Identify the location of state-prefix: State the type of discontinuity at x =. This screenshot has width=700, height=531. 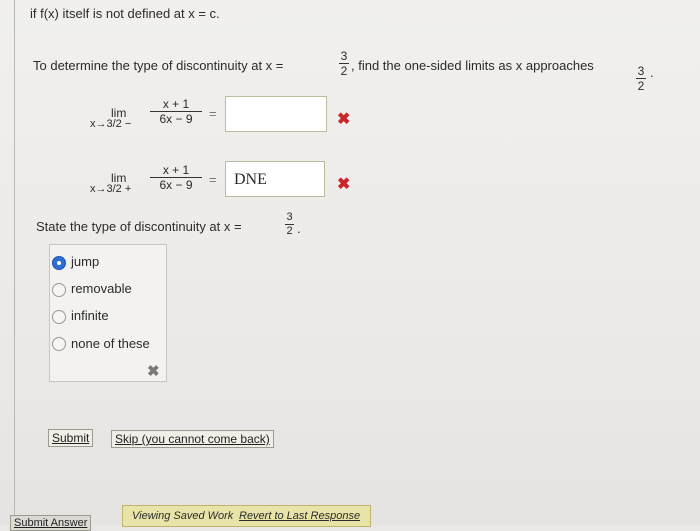
(139, 226).